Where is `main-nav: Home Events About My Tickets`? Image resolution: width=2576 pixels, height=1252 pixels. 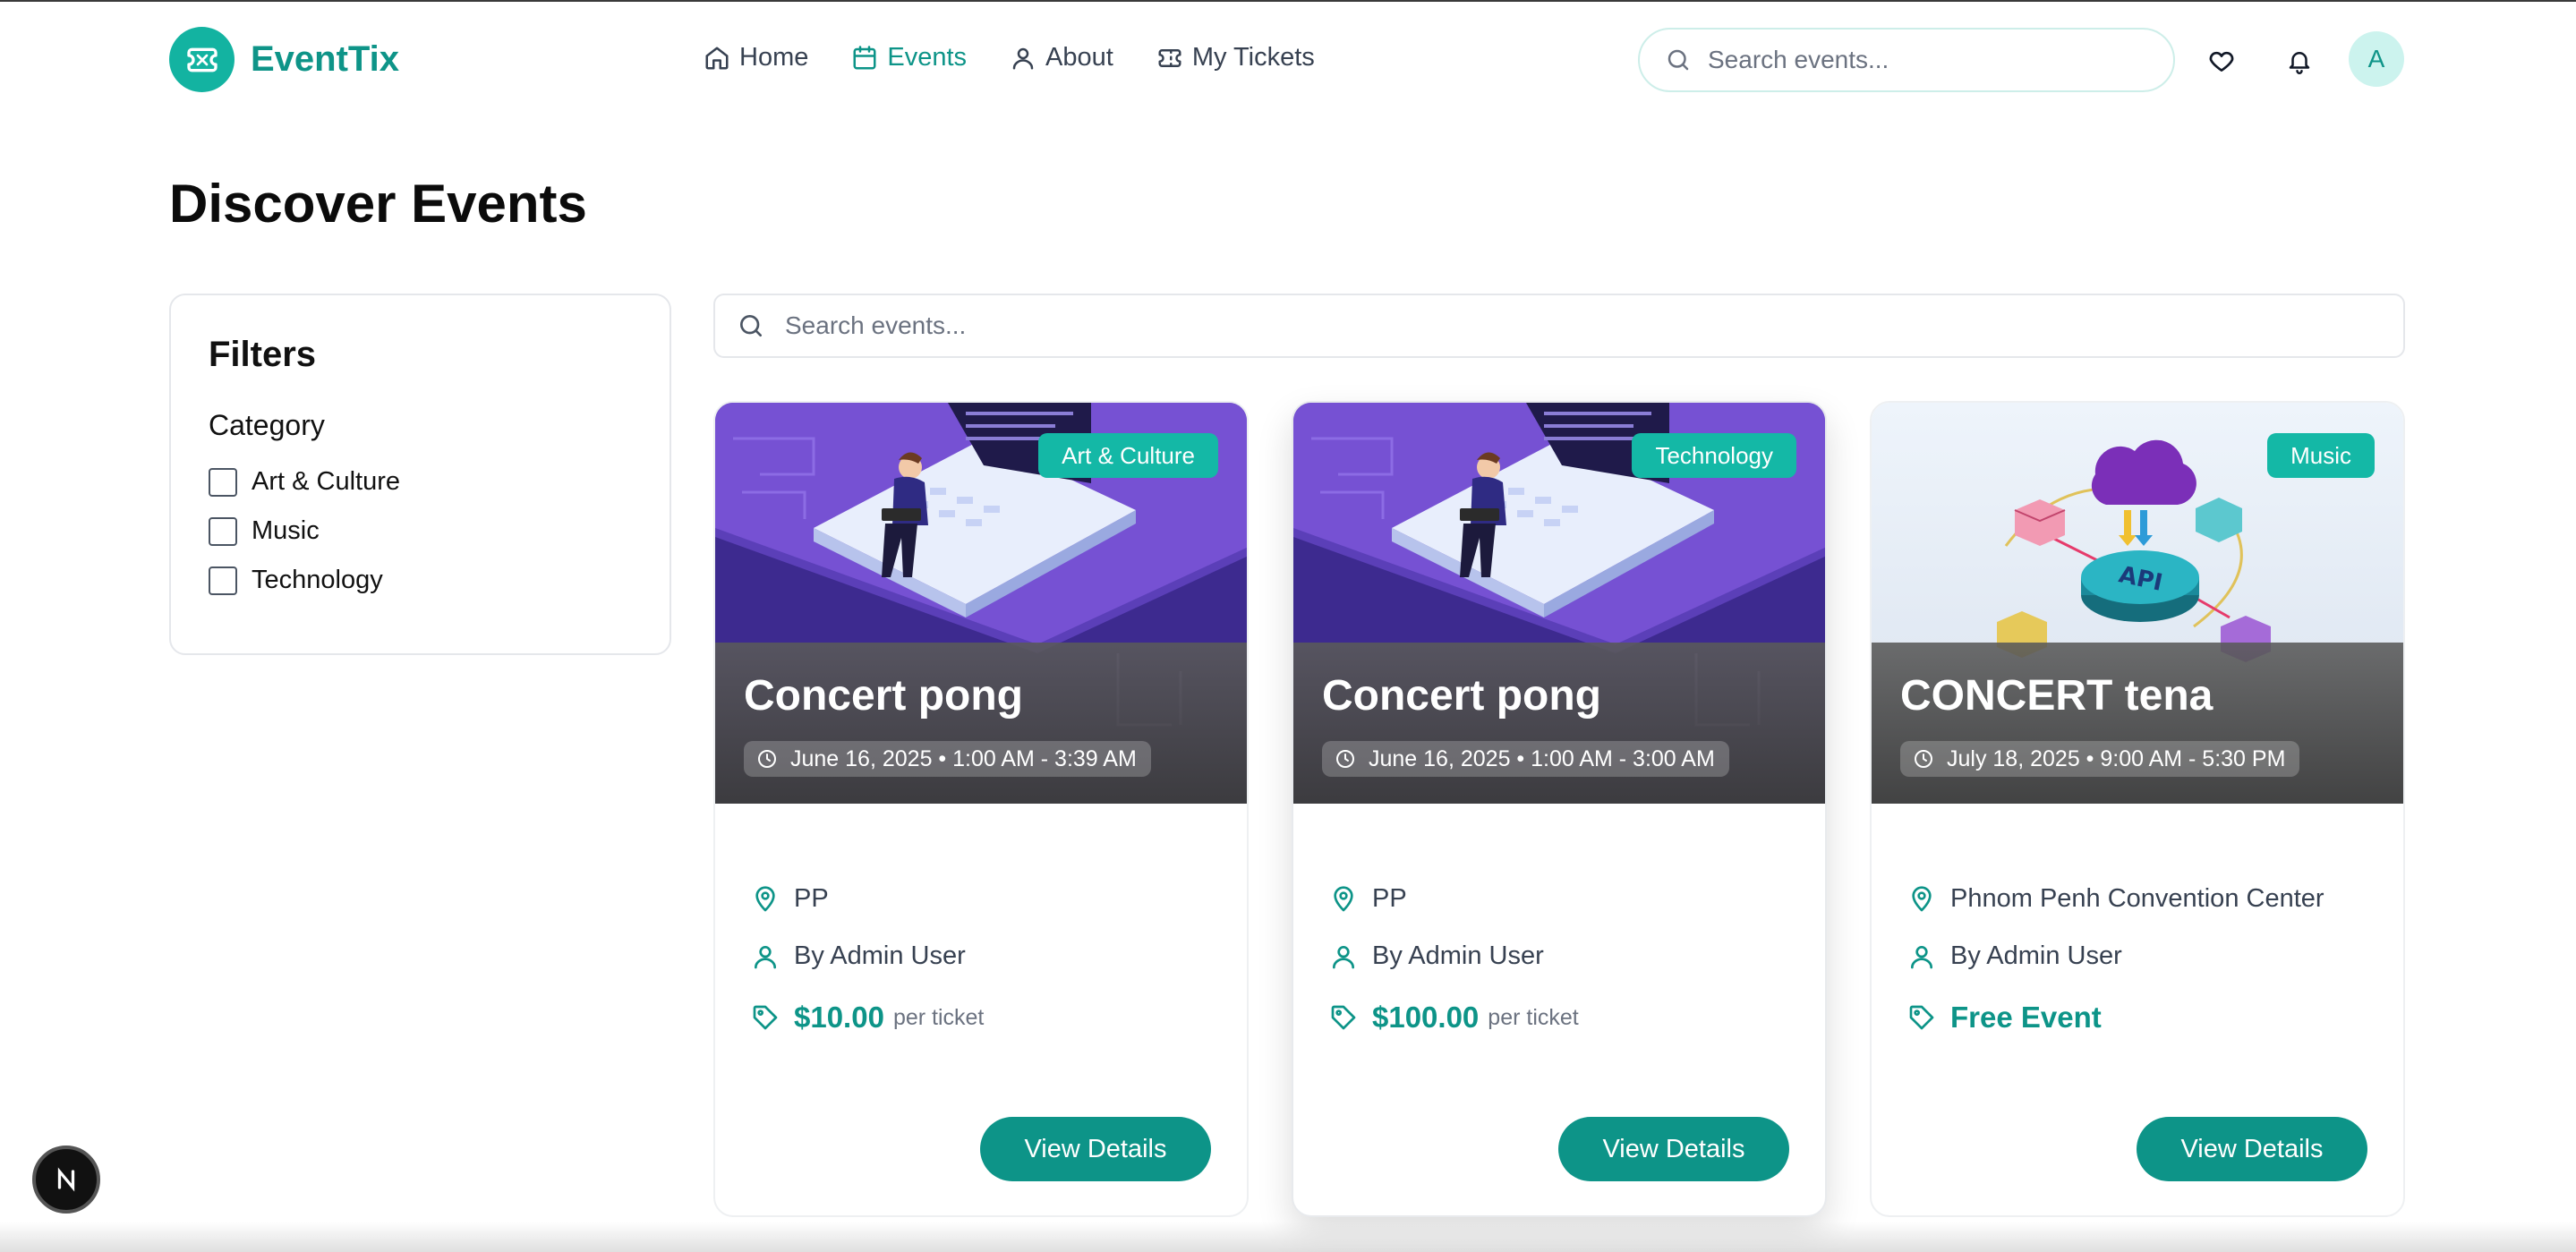
main-nav: Home Events About My Tickets is located at coordinates (1031, 57).